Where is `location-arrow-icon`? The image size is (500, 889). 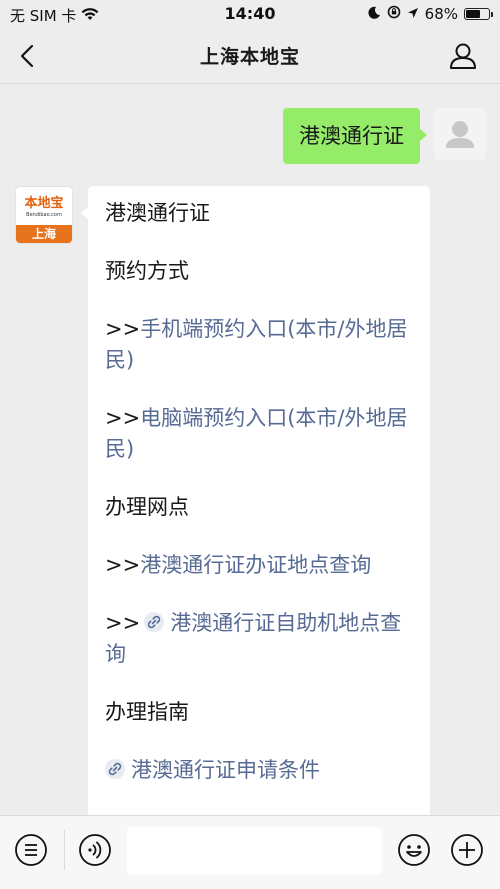
location-arrow-icon is located at coordinates (413, 14).